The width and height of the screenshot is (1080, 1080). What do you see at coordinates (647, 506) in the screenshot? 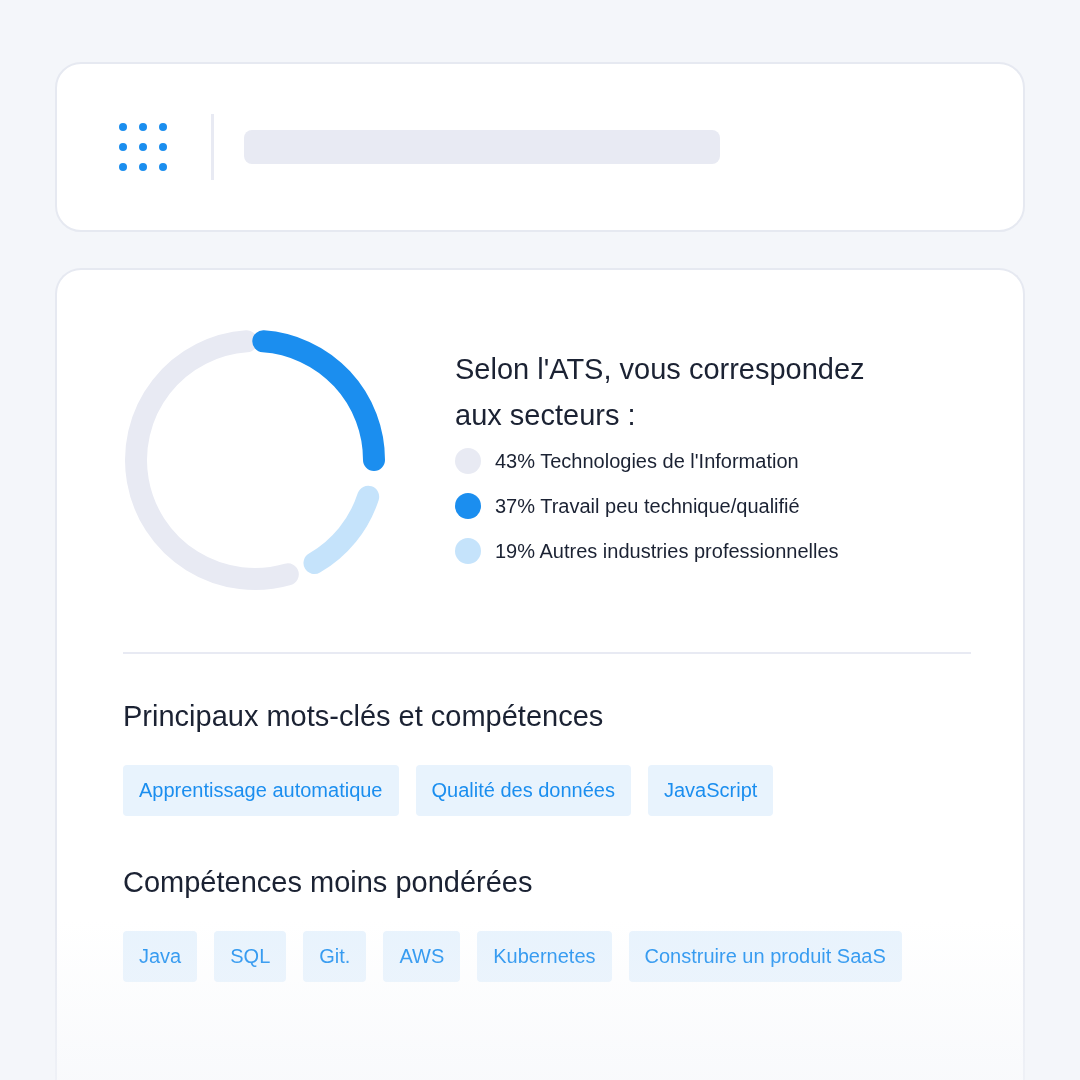
I see `legend-label: 37% Travail peu technique/qualifié` at bounding box center [647, 506].